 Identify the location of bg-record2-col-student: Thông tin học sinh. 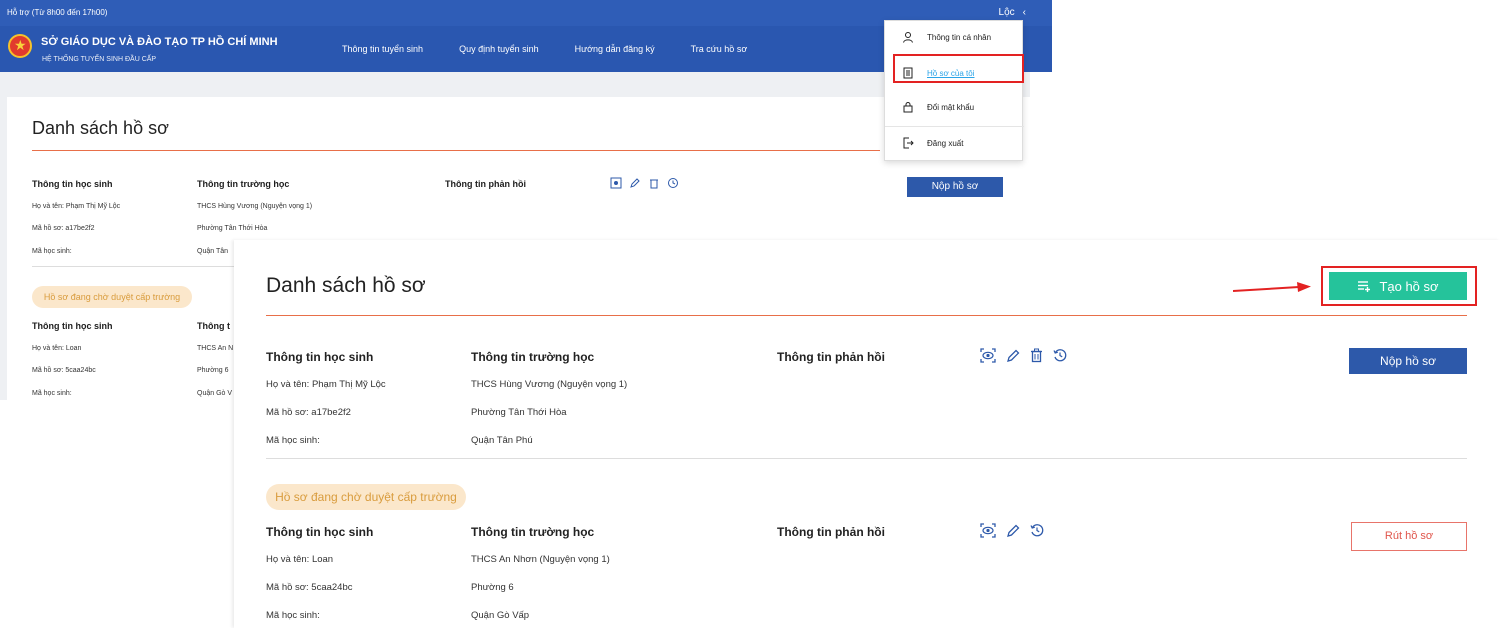
(72, 326).